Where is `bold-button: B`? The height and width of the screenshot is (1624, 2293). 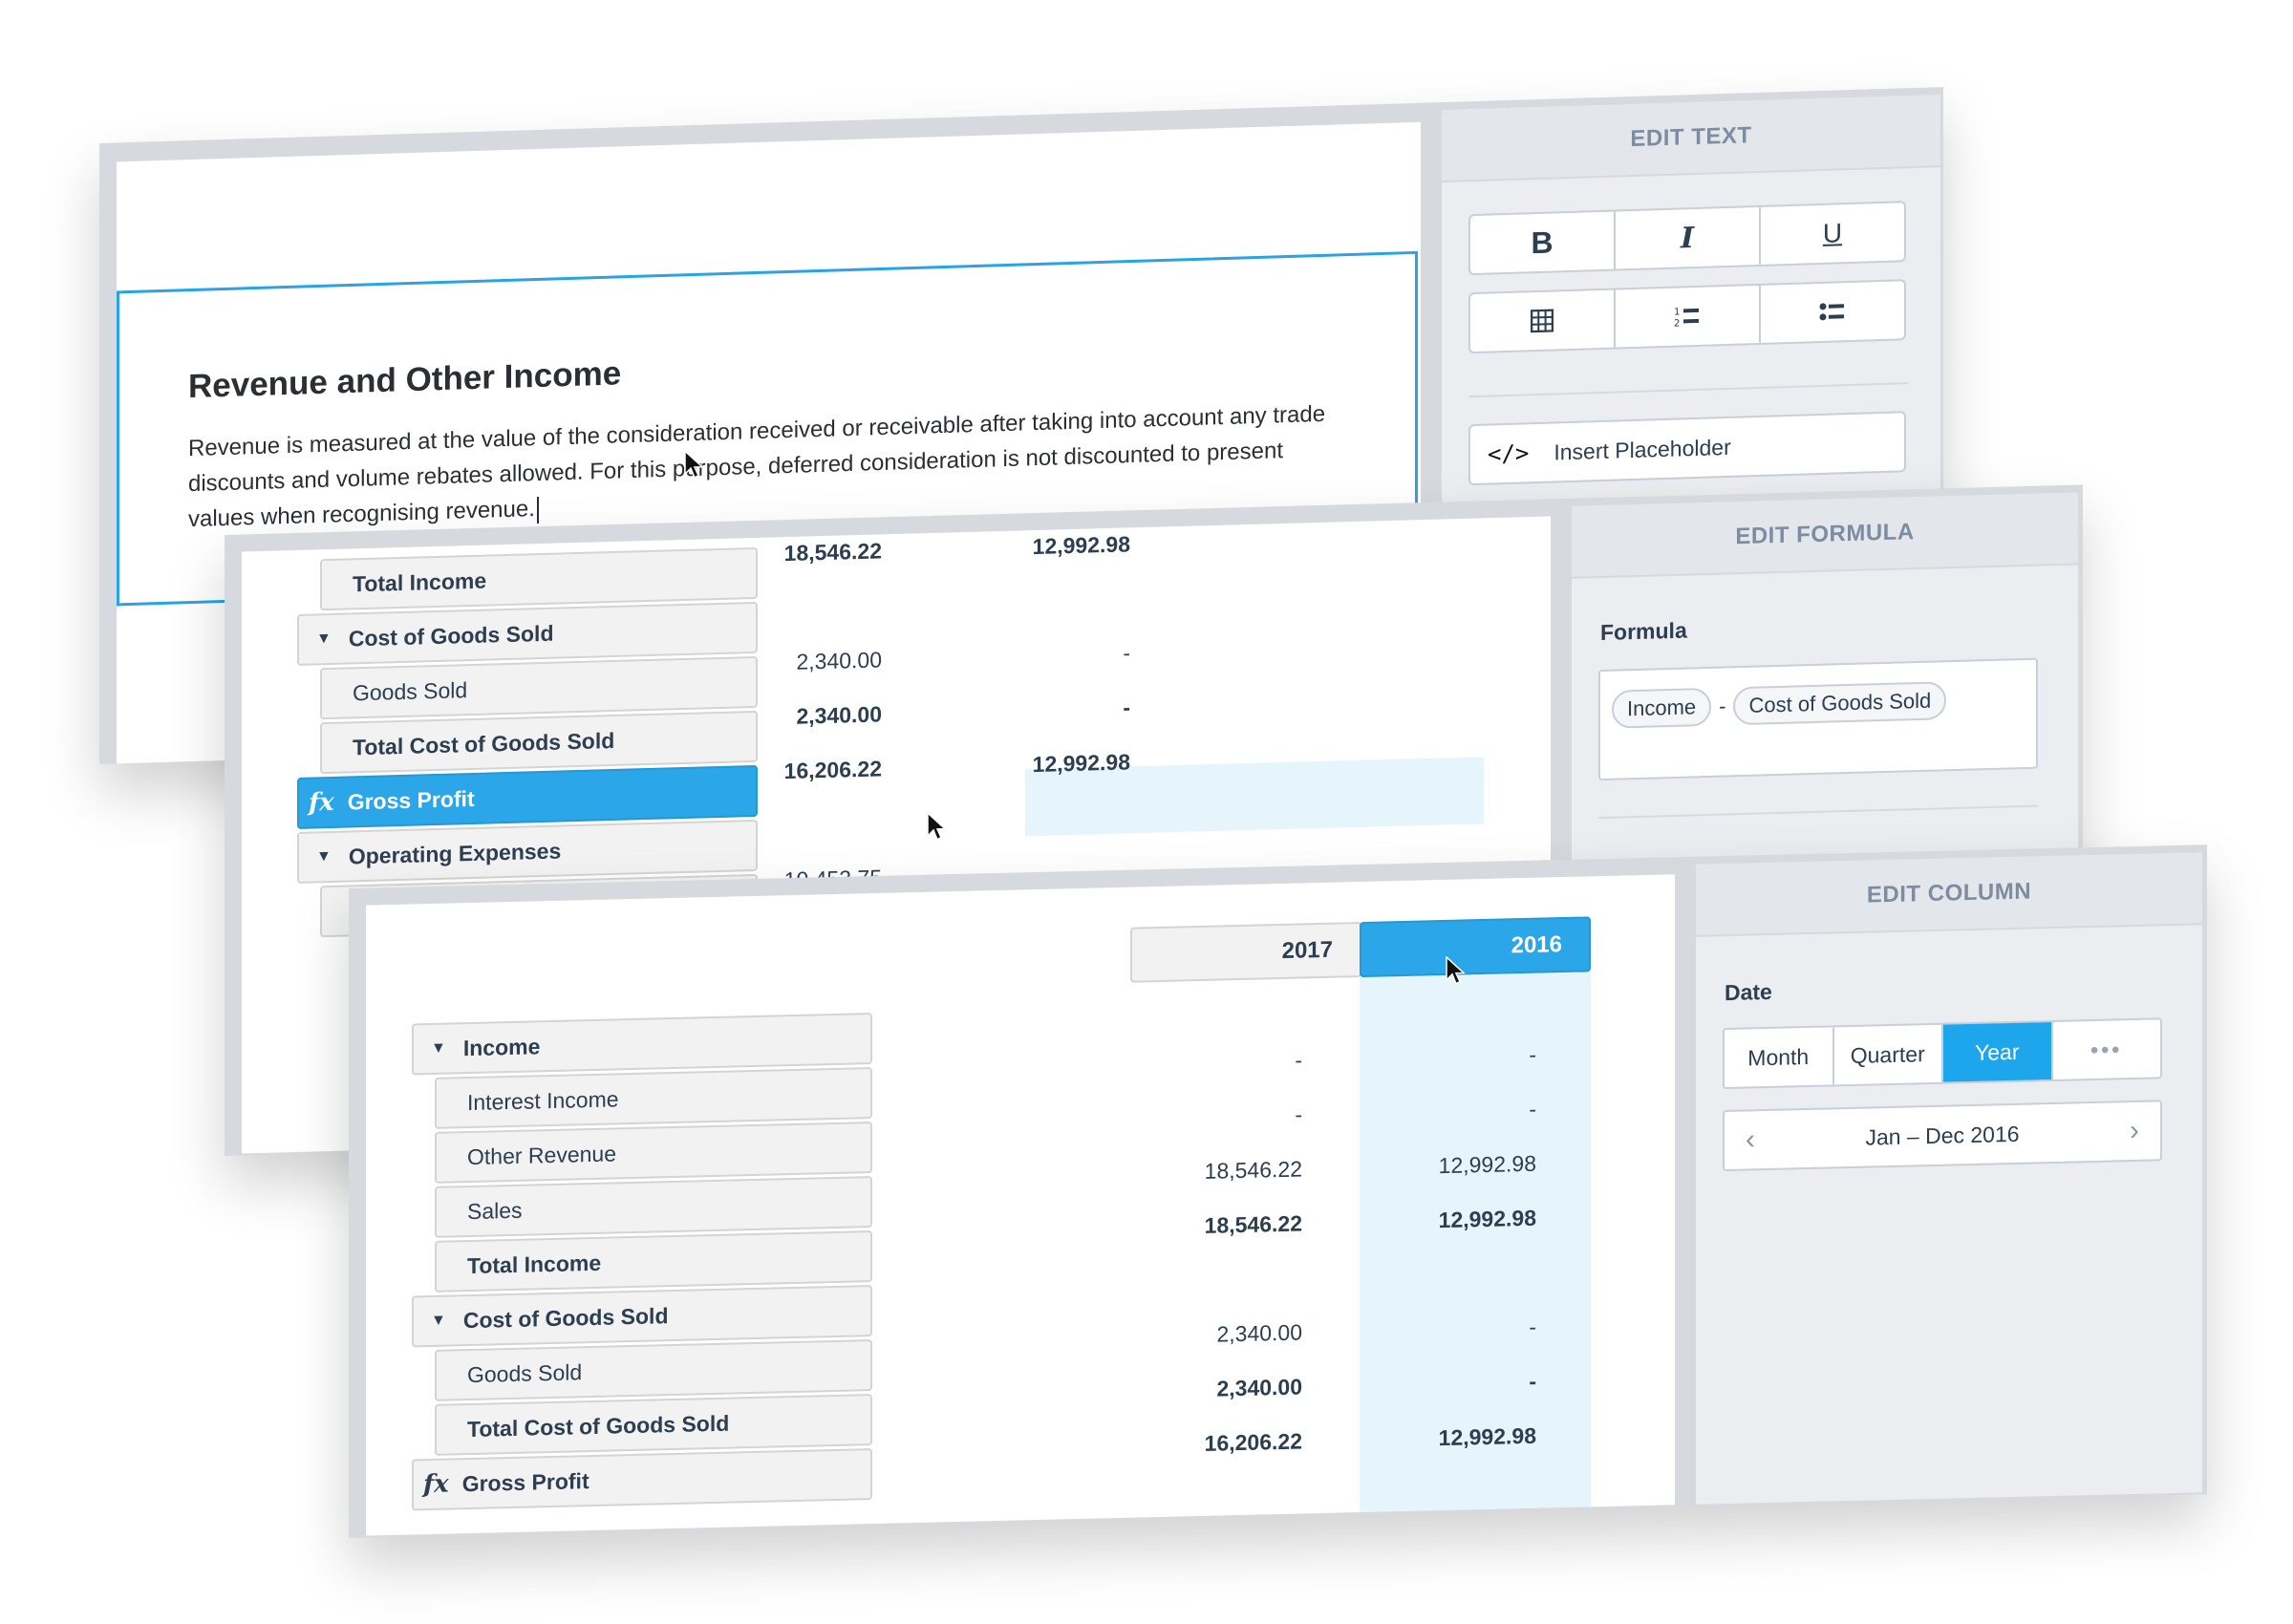 bold-button: B is located at coordinates (1543, 243).